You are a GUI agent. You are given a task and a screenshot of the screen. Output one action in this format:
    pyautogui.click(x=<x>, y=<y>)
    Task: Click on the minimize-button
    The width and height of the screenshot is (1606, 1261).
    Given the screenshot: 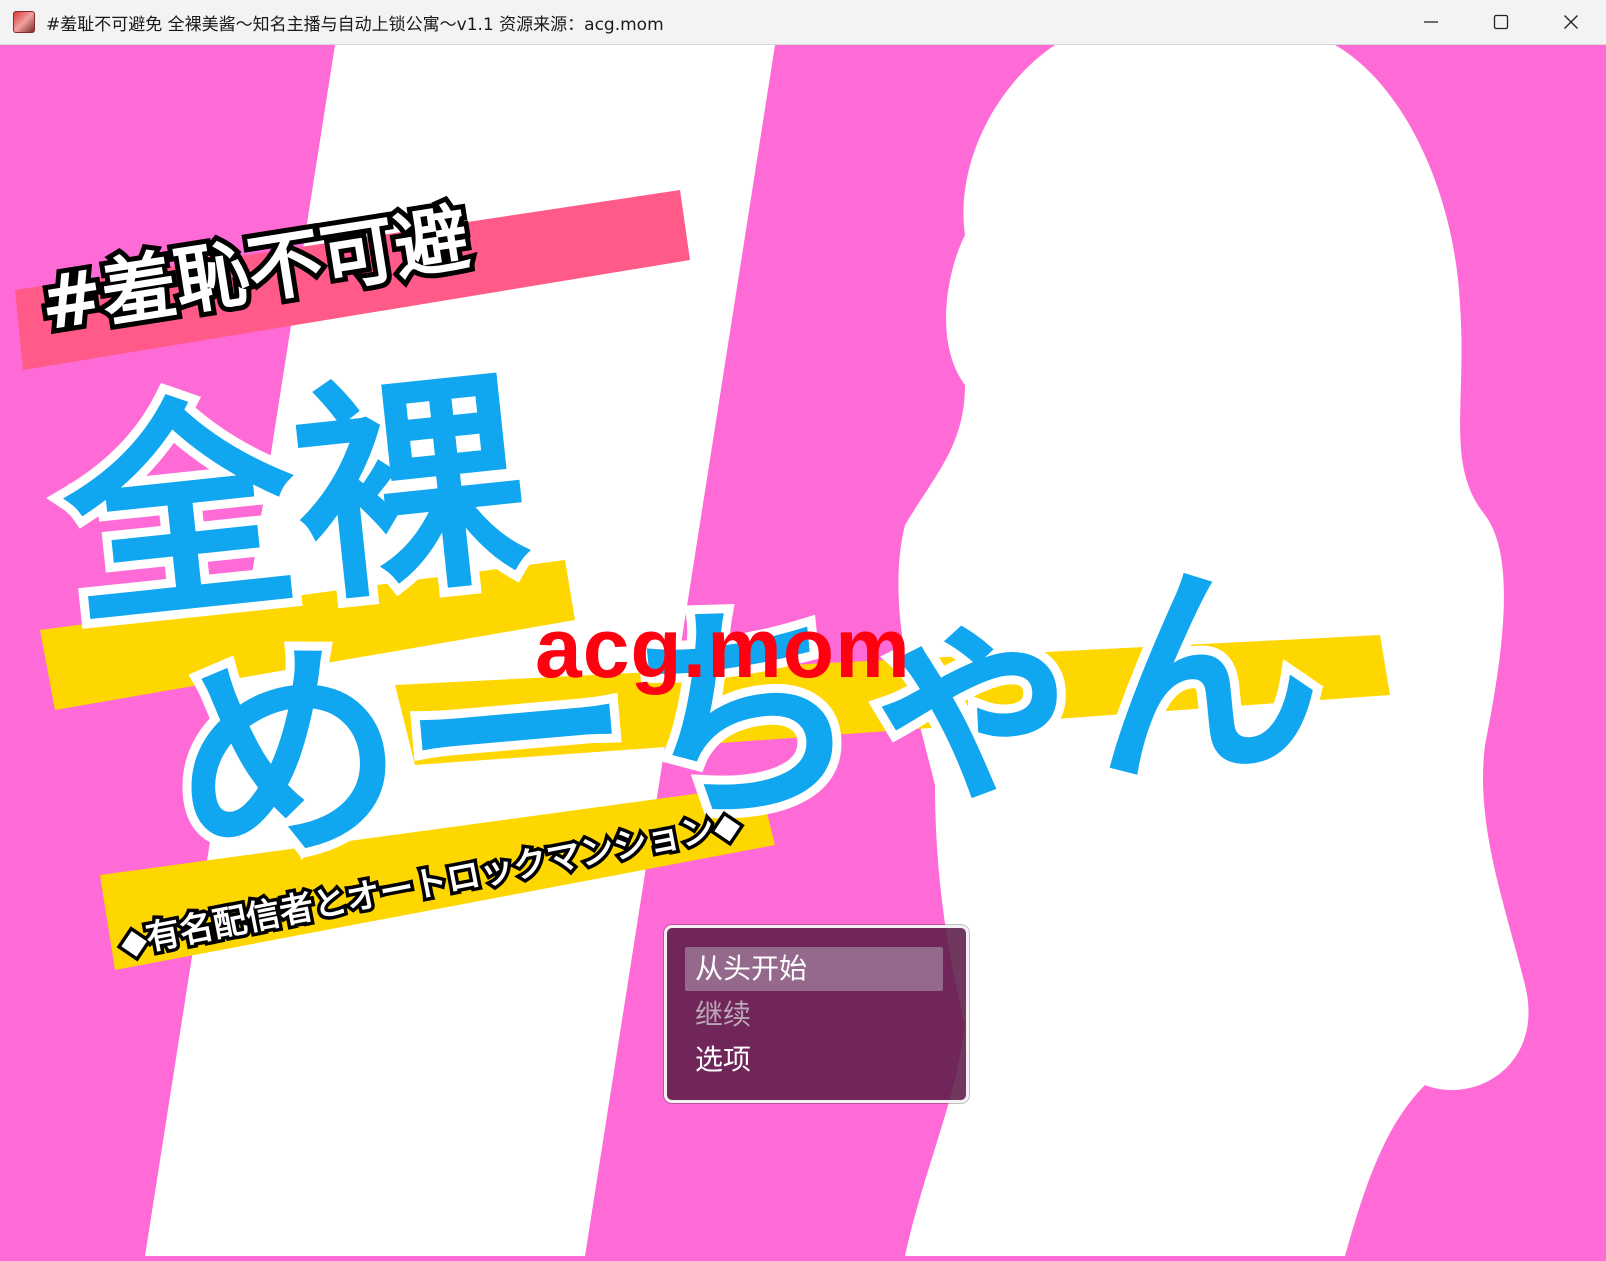 What is the action you would take?
    pyautogui.click(x=1431, y=22)
    